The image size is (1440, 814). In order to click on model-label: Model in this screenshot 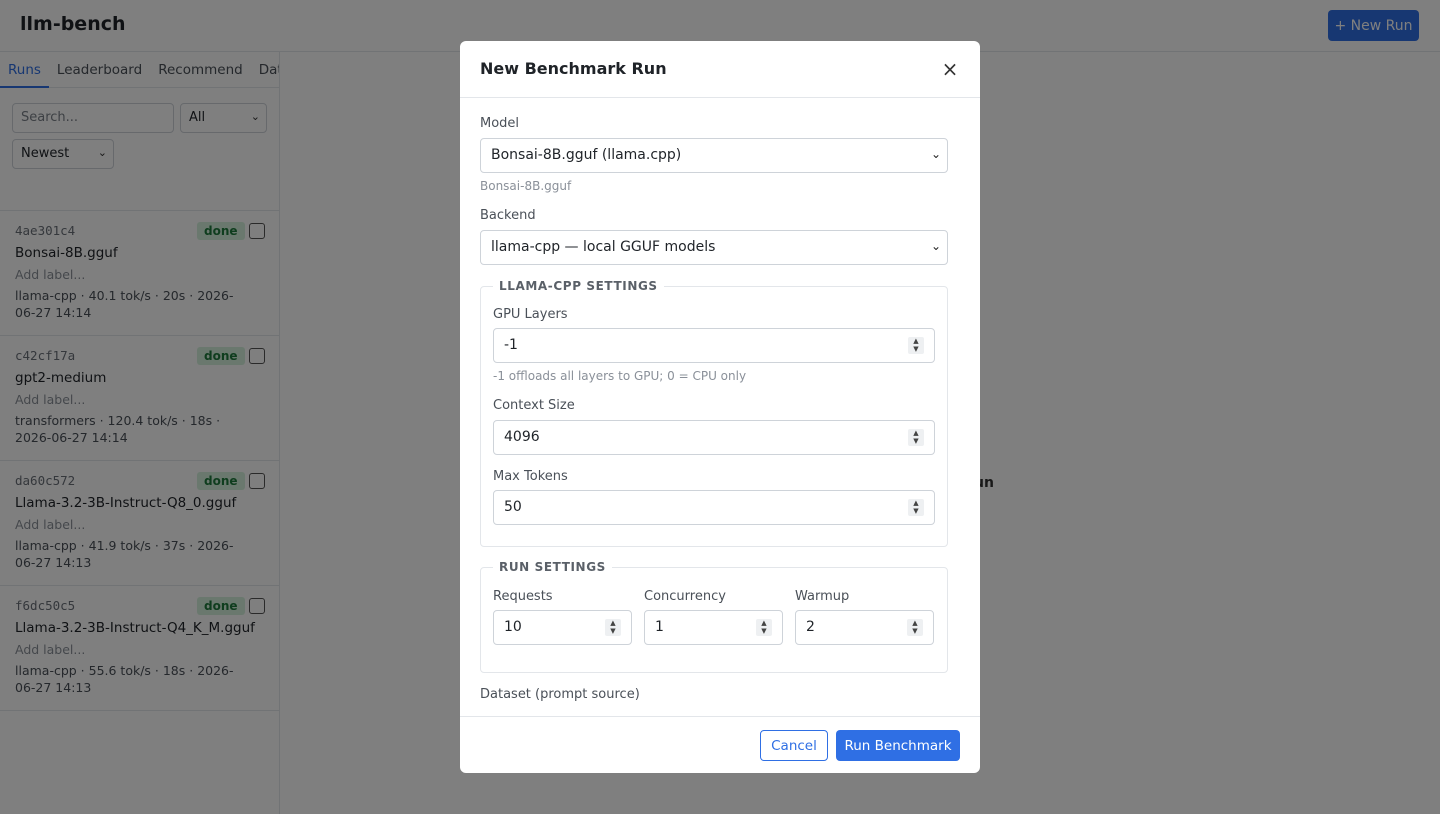, I will do `click(500, 123)`.